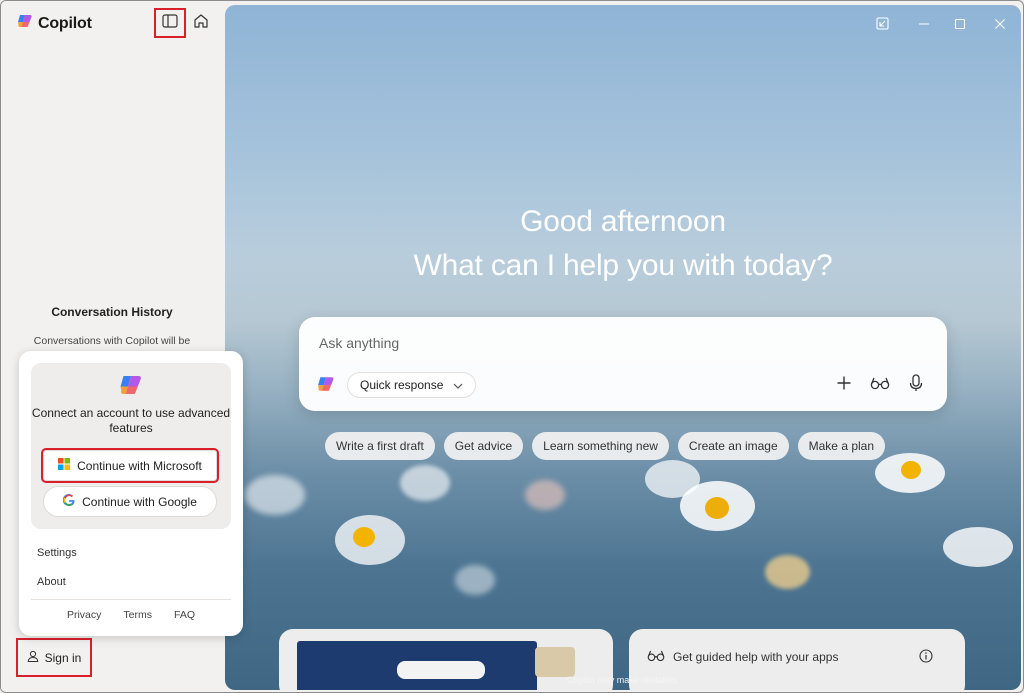  I want to click on response-mode-label: Quick response, so click(402, 385).